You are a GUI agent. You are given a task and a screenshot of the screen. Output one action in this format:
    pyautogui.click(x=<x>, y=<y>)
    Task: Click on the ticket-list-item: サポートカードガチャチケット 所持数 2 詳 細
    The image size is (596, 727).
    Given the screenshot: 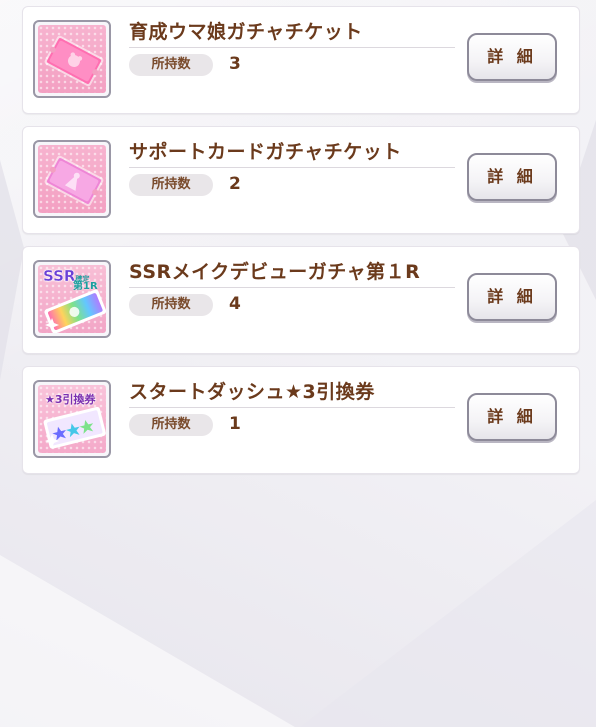 What is the action you would take?
    pyautogui.click(x=301, y=180)
    